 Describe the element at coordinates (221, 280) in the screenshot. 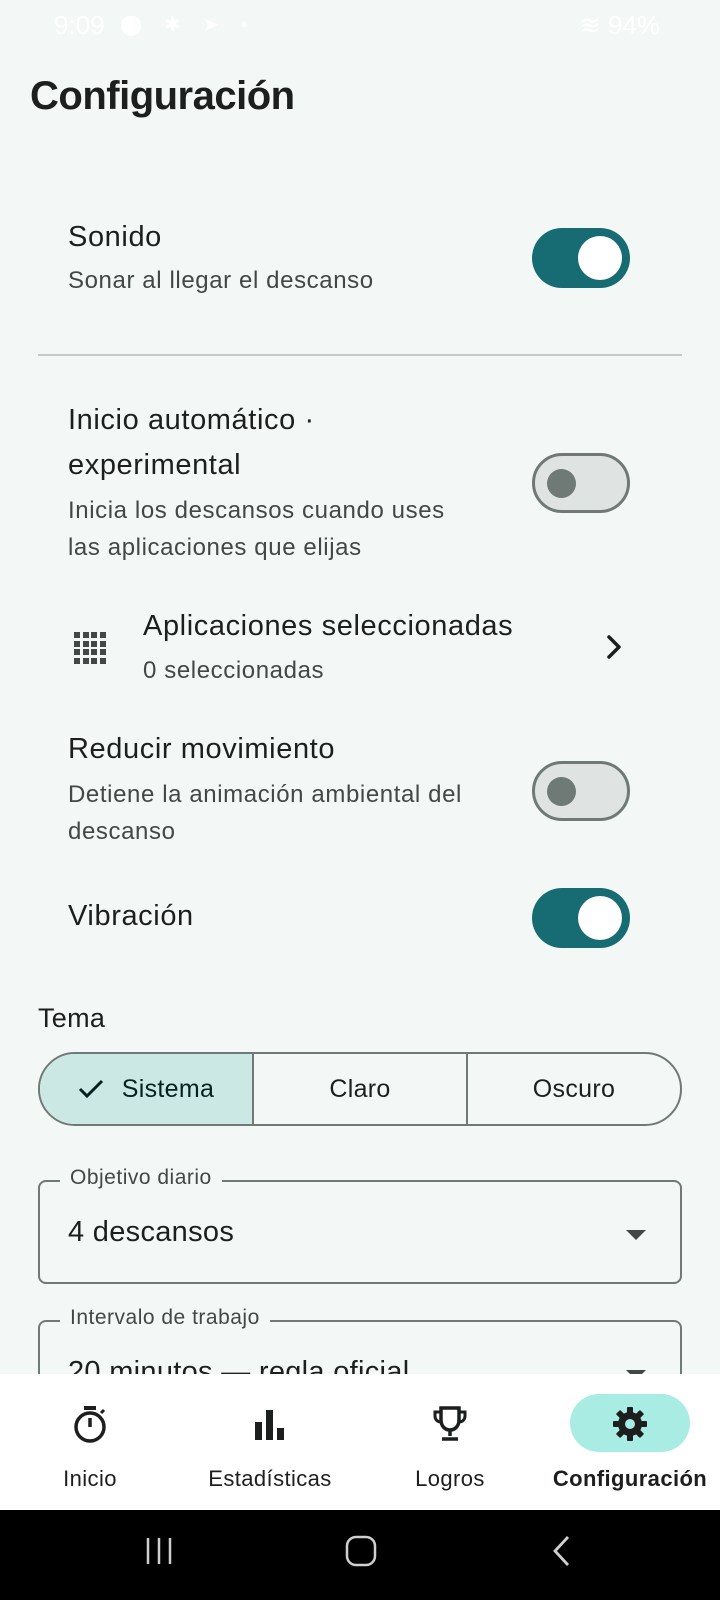

I see `sound-subtitle: Sonar al llegar el descanso` at that location.